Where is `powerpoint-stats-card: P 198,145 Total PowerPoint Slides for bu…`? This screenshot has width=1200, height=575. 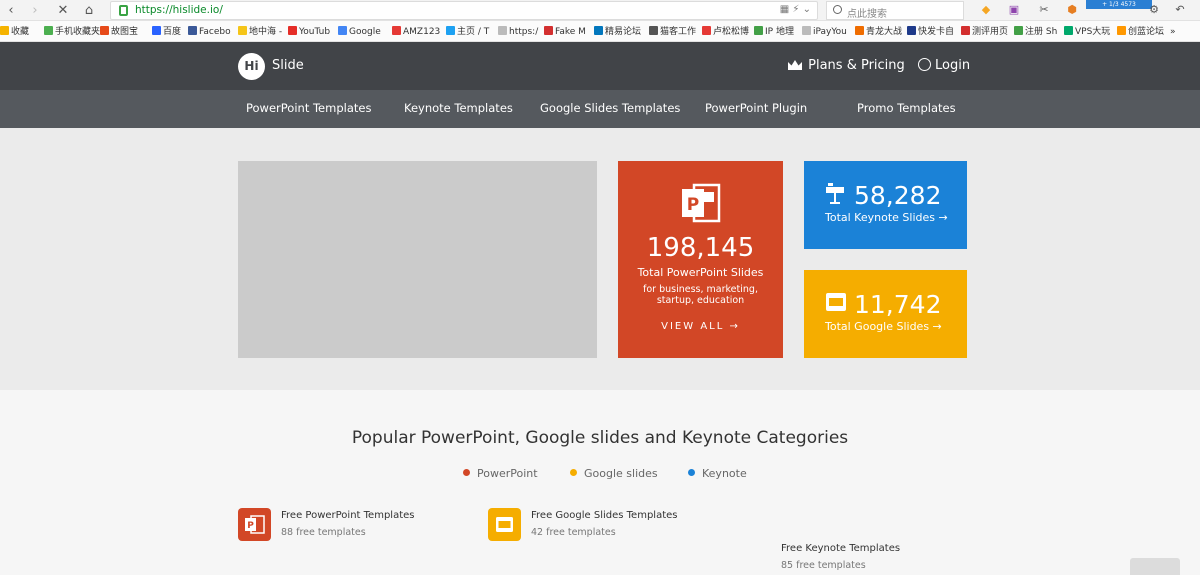 powerpoint-stats-card: P 198,145 Total PowerPoint Slides for bu… is located at coordinates (700, 259).